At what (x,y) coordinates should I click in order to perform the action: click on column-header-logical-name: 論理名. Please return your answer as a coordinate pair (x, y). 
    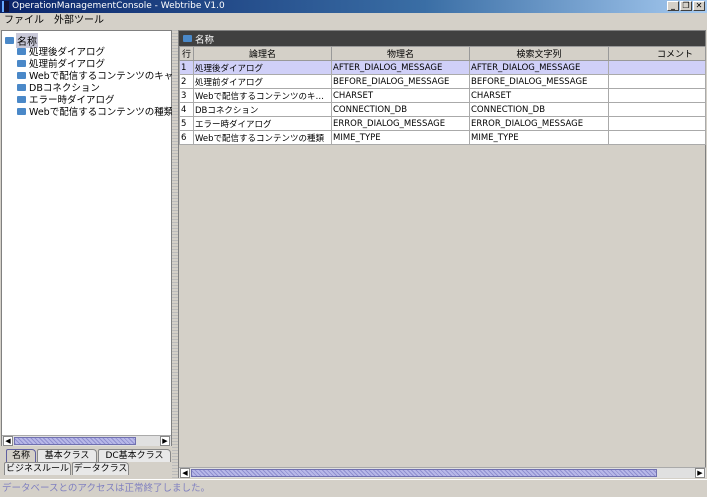
    Looking at the image, I should click on (262, 53).